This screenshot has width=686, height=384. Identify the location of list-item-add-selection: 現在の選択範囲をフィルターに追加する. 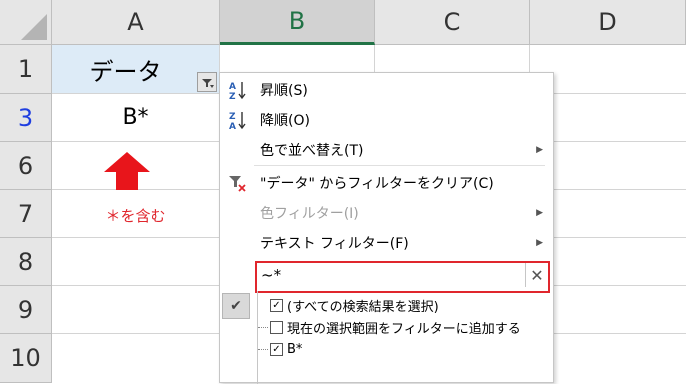
(389, 327).